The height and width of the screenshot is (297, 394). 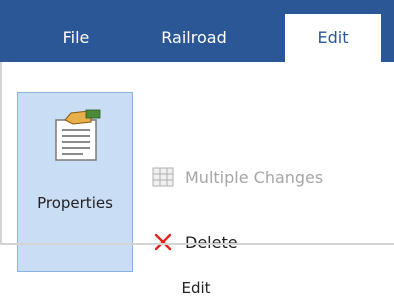 What do you see at coordinates (196, 288) in the screenshot?
I see `ribbon-group-label: Edit` at bounding box center [196, 288].